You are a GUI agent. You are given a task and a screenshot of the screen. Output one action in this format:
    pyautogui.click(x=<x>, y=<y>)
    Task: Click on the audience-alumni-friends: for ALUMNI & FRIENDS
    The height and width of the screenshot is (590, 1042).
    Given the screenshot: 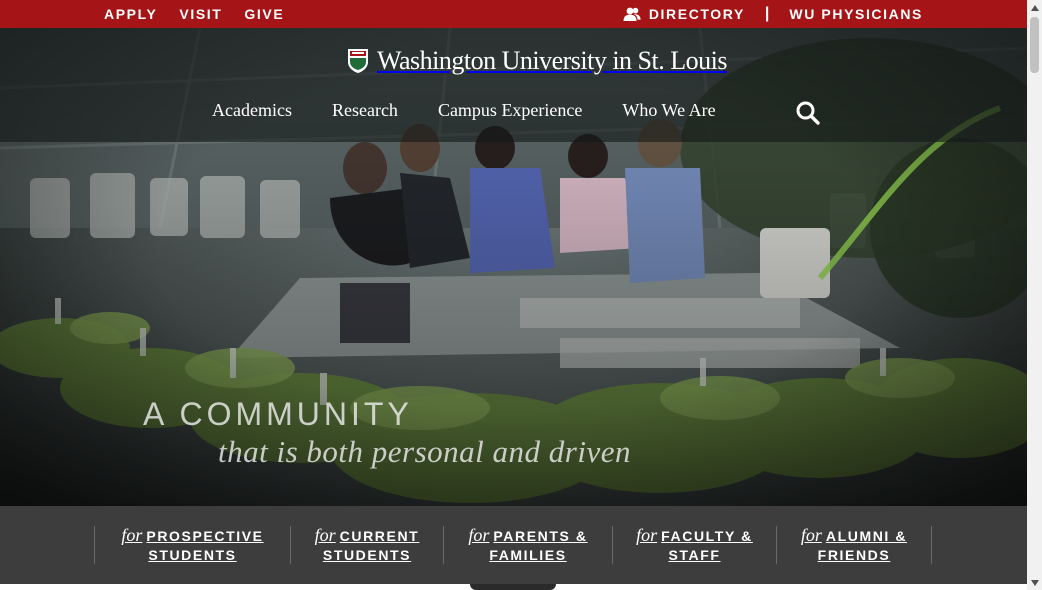 What is the action you would take?
    pyautogui.click(x=854, y=544)
    